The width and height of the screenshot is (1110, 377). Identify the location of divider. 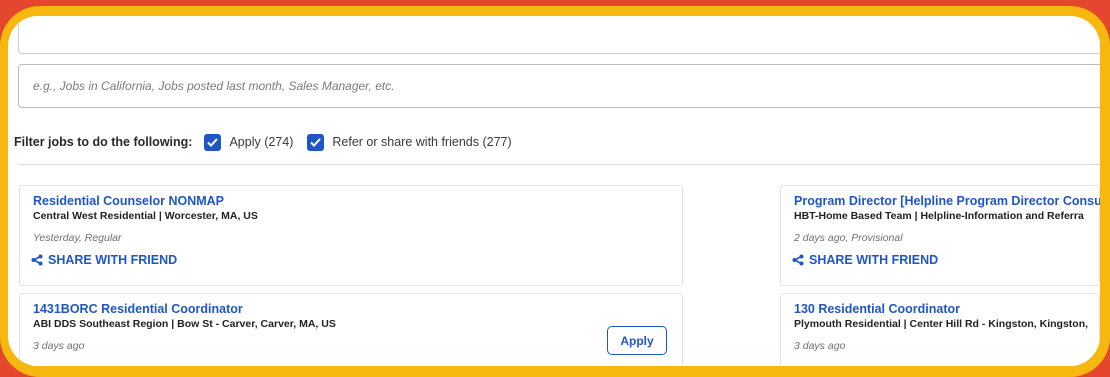
(559, 164).